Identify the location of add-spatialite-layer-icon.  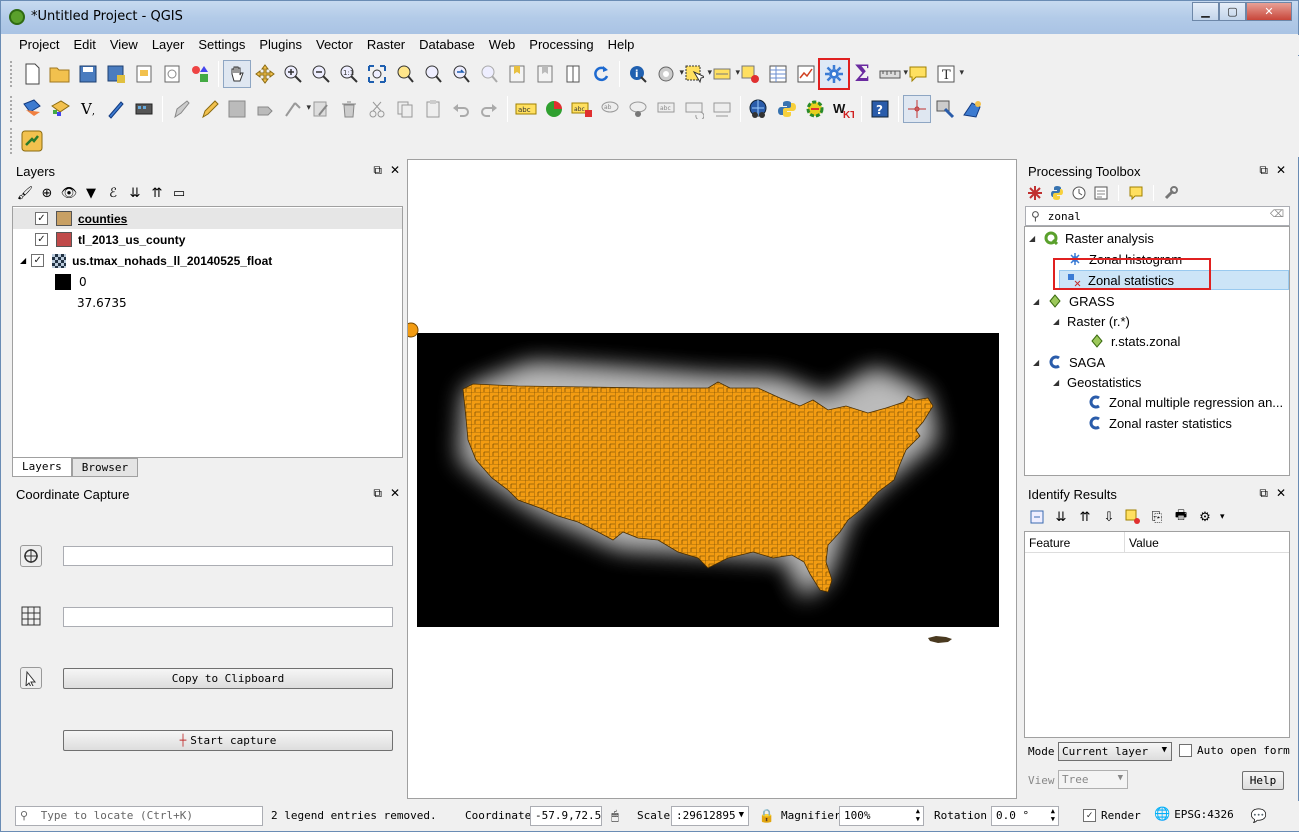
(116, 109).